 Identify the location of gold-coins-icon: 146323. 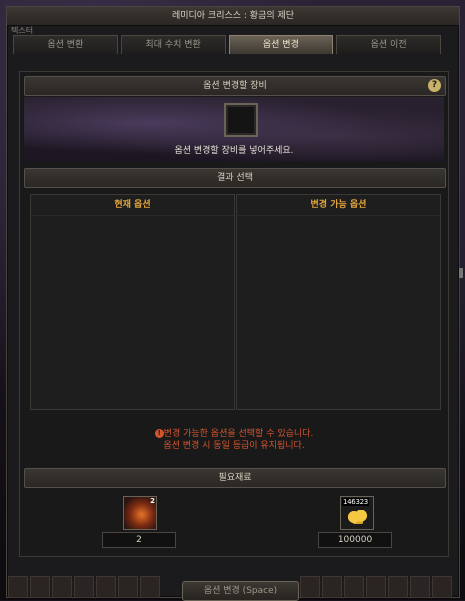
(357, 513).